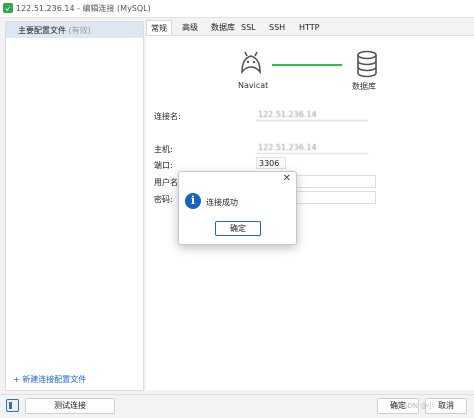 The width and height of the screenshot is (474, 418). I want to click on title-bar: 122.51.236.14 - 编辑连接 (MySQL), so click(237, 9).